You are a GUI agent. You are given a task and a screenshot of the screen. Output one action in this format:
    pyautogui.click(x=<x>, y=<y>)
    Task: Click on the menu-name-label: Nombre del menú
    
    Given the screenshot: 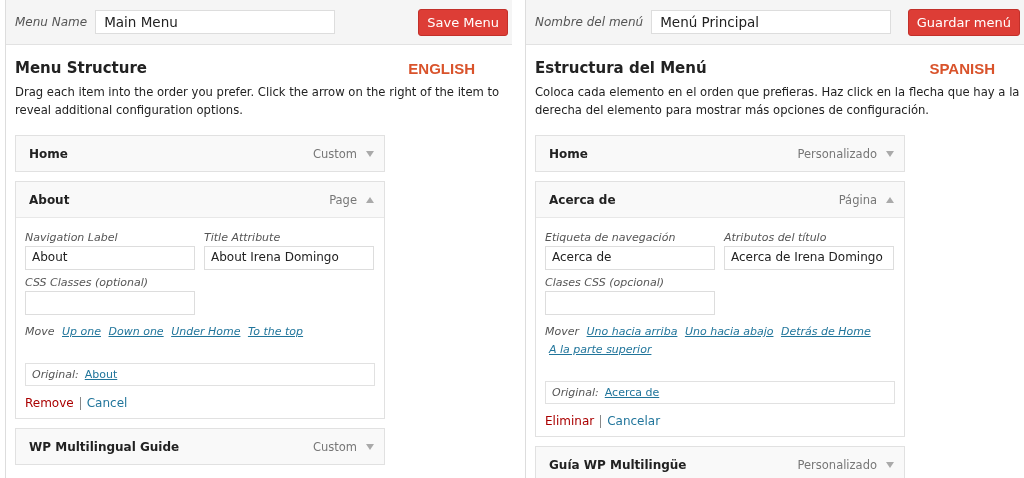 What is the action you would take?
    pyautogui.click(x=589, y=22)
    